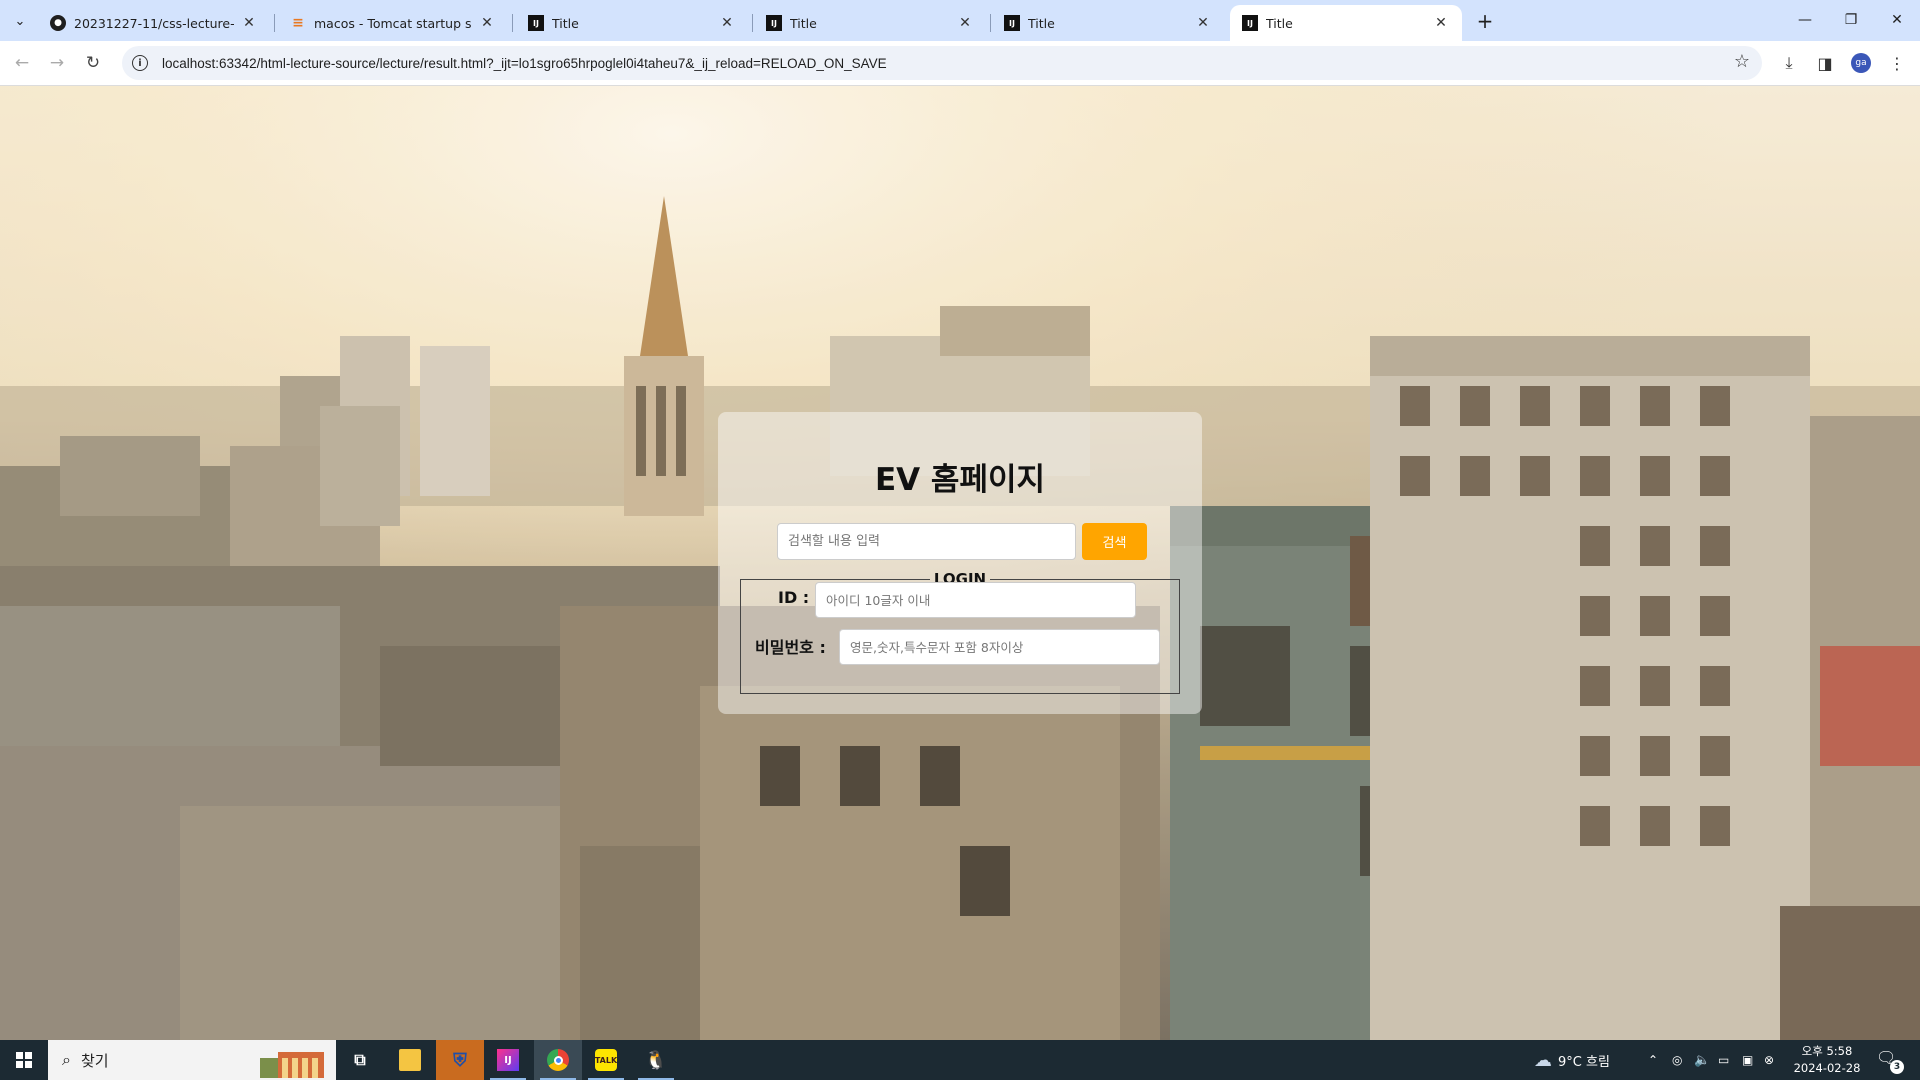 The image size is (1920, 1080). I want to click on kakaotalk-icon: TALK, so click(606, 1060).